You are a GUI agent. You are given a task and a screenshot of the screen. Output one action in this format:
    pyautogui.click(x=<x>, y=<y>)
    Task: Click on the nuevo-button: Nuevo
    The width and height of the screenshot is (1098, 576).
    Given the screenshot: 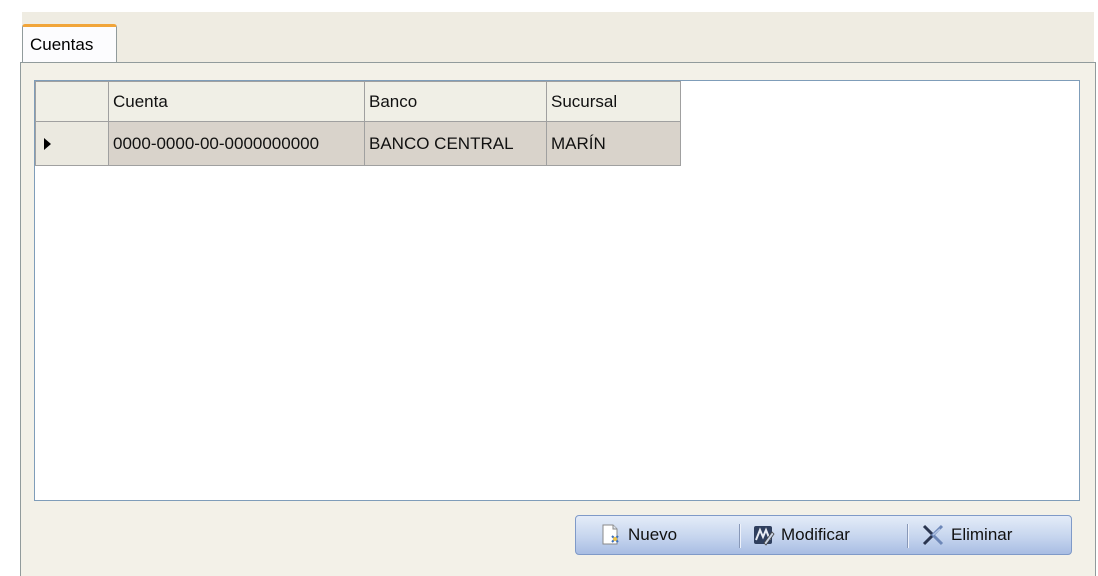 What is the action you would take?
    pyautogui.click(x=637, y=535)
    